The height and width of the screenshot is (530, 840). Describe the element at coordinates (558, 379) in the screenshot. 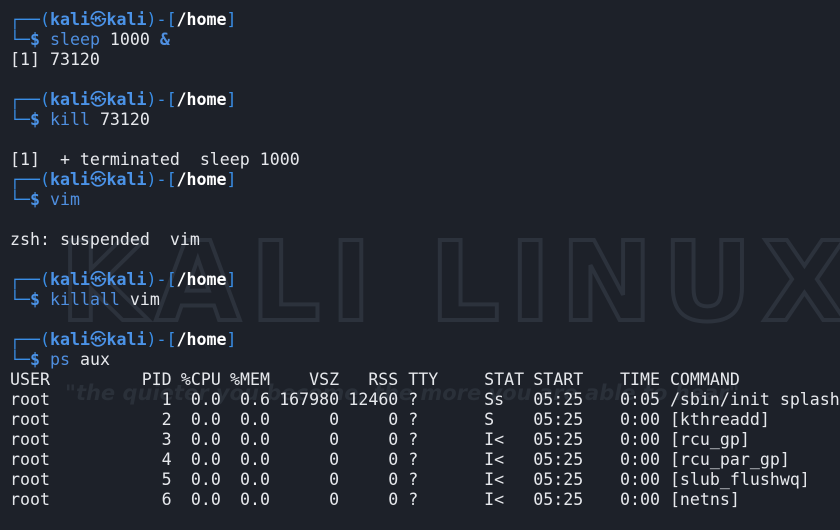

I see `ps-header-start: START` at that location.